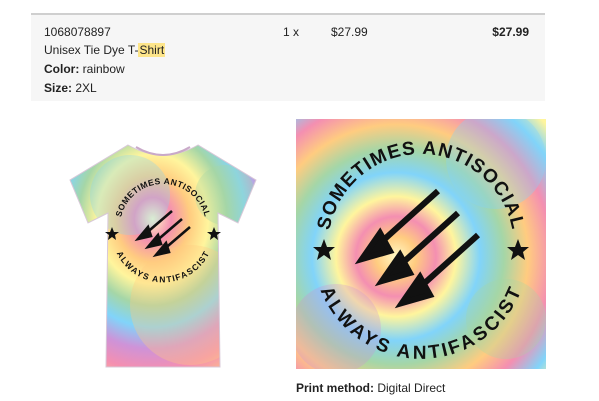  Describe the element at coordinates (86, 88) in the screenshot. I see `size-value: 2XL` at that location.